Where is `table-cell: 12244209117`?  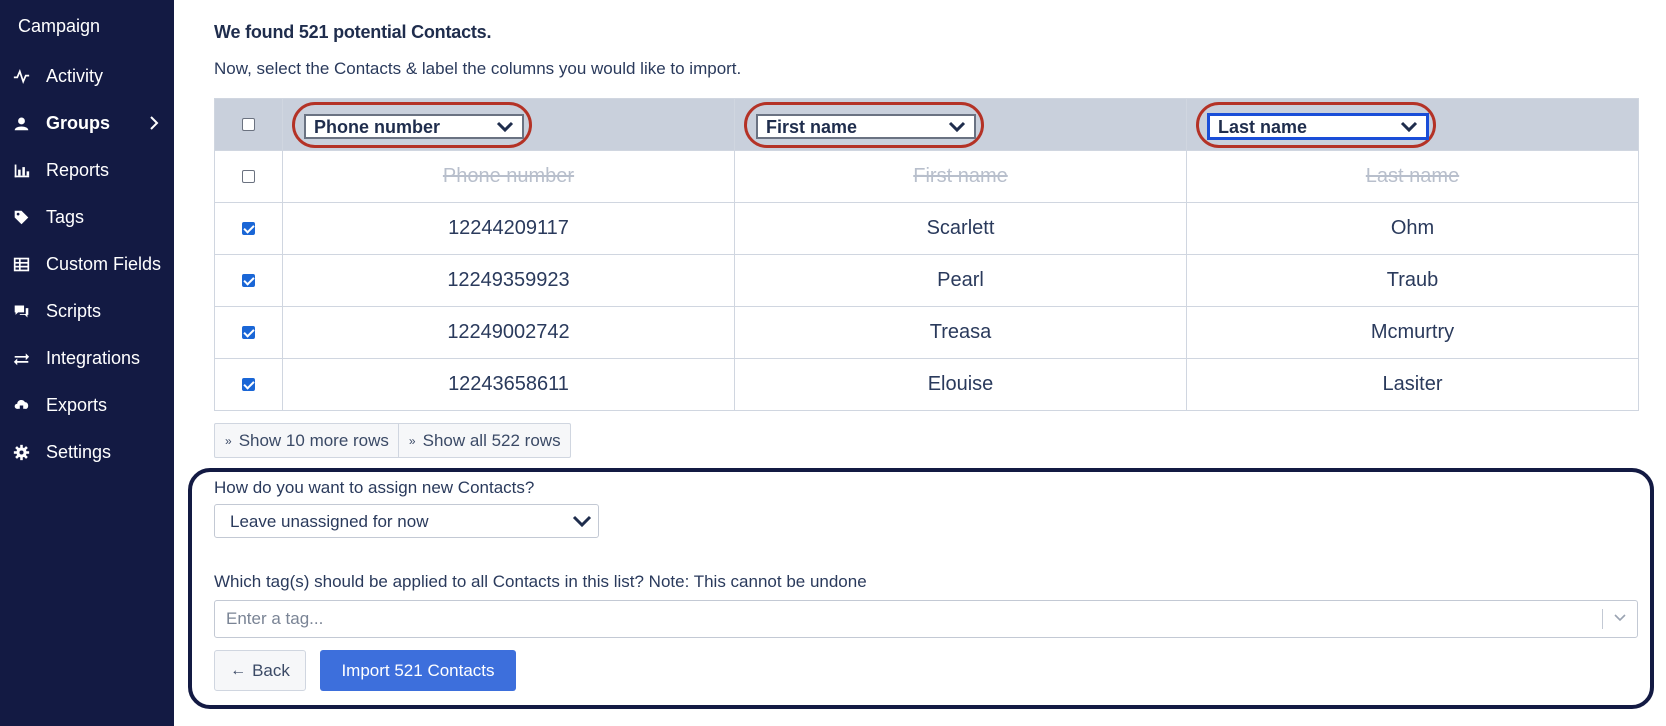
table-cell: 12244209117 is located at coordinates (508, 228).